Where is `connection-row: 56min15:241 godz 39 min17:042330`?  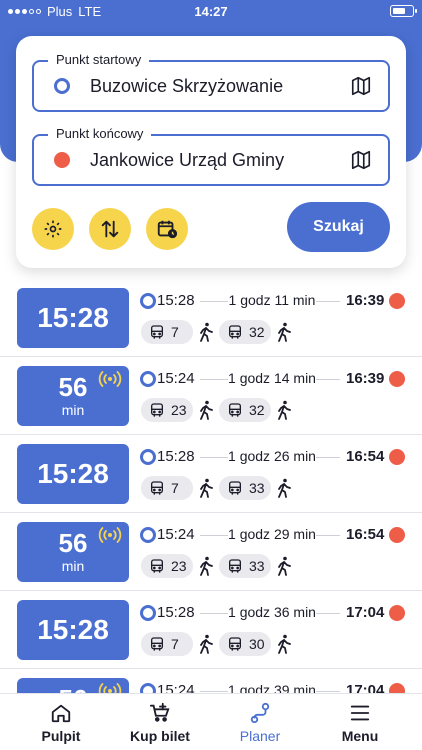 connection-row: 56min15:241 godz 39 min17:042330 is located at coordinates (211, 681).